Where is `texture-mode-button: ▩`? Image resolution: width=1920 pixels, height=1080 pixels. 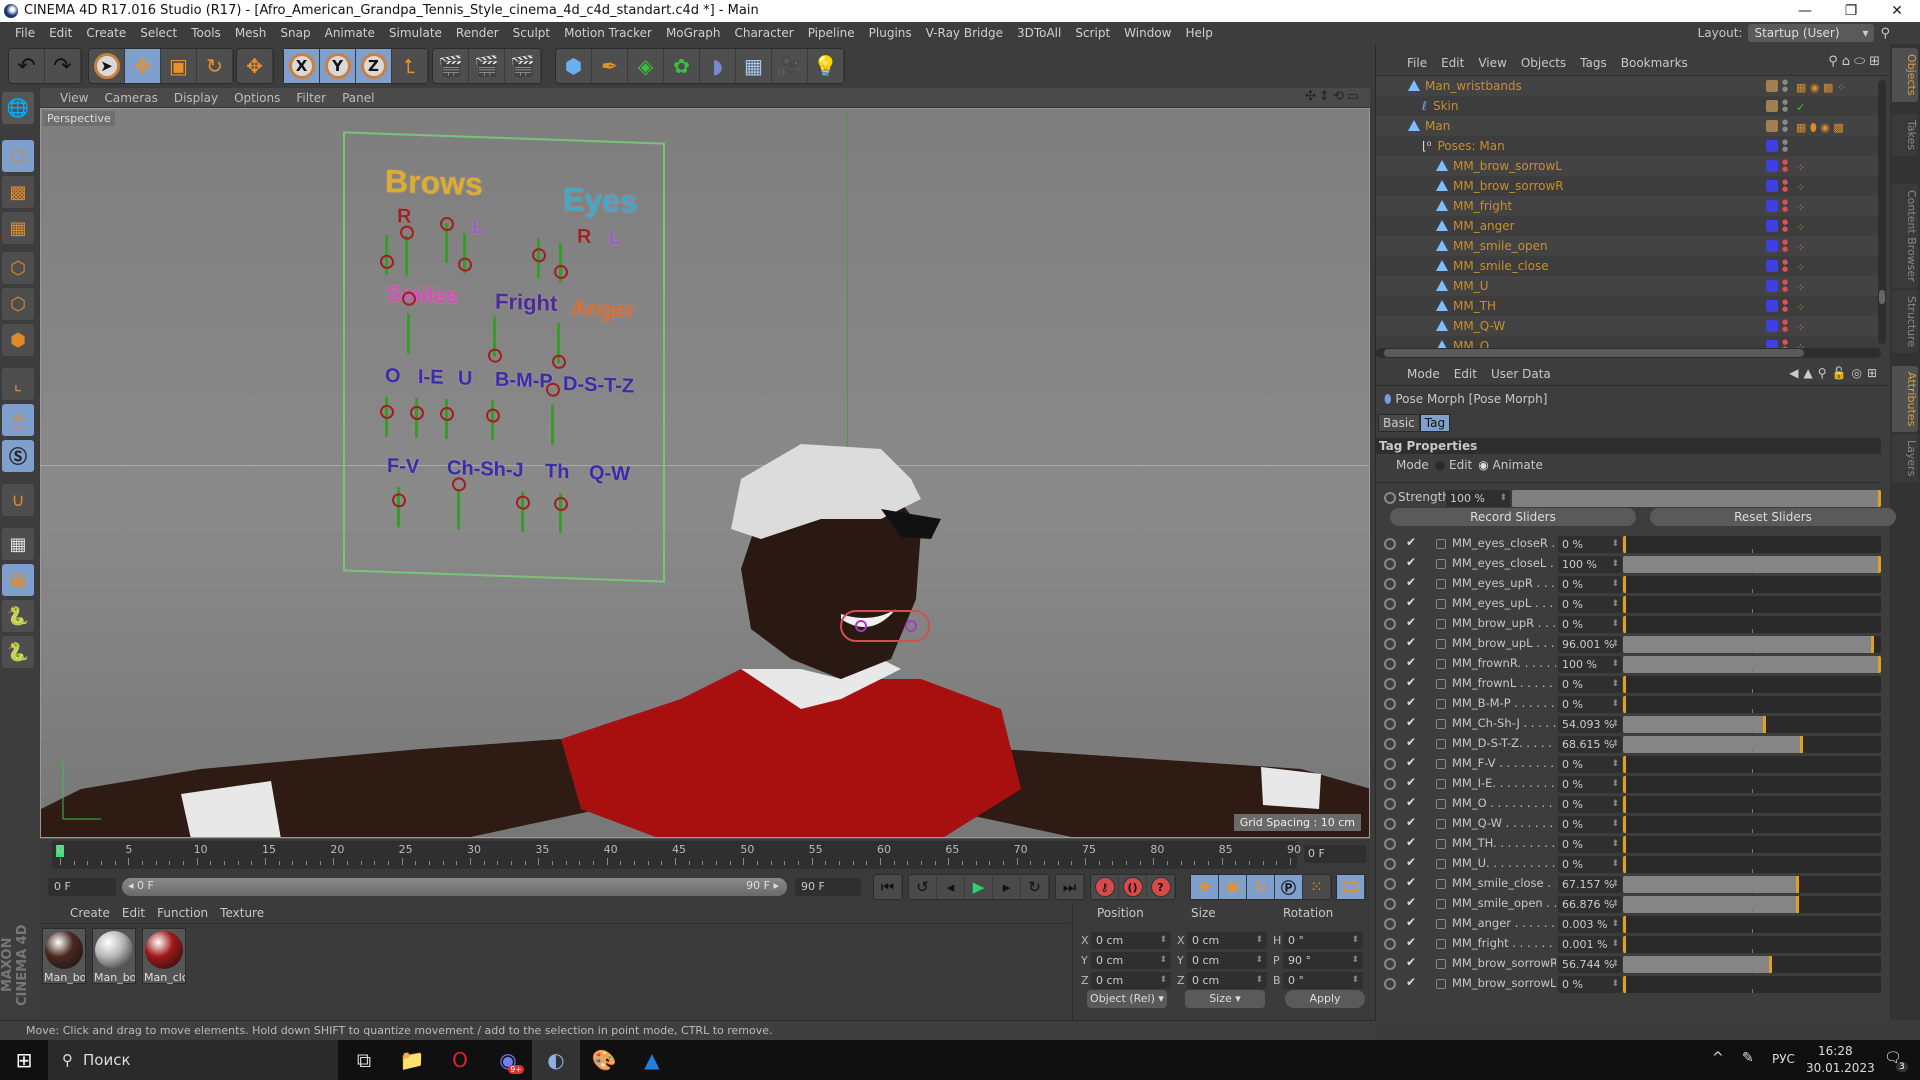 texture-mode-button: ▩ is located at coordinates (18, 192).